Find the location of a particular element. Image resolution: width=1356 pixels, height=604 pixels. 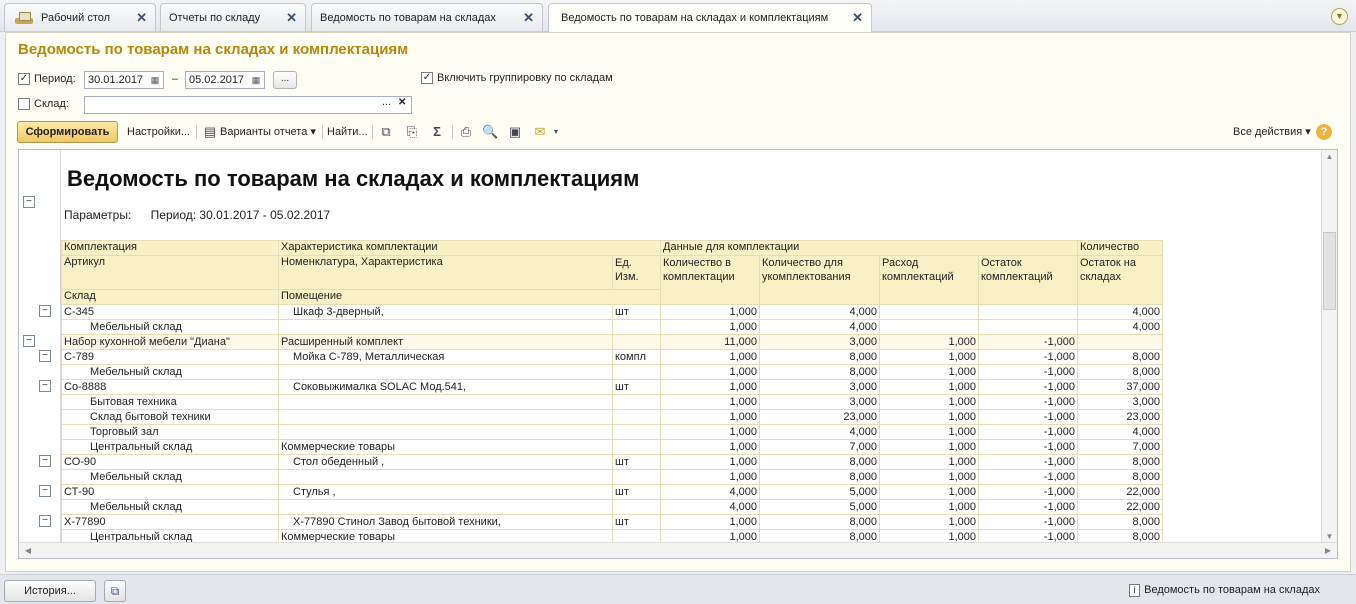

sum-icon: Σ is located at coordinates (437, 132).